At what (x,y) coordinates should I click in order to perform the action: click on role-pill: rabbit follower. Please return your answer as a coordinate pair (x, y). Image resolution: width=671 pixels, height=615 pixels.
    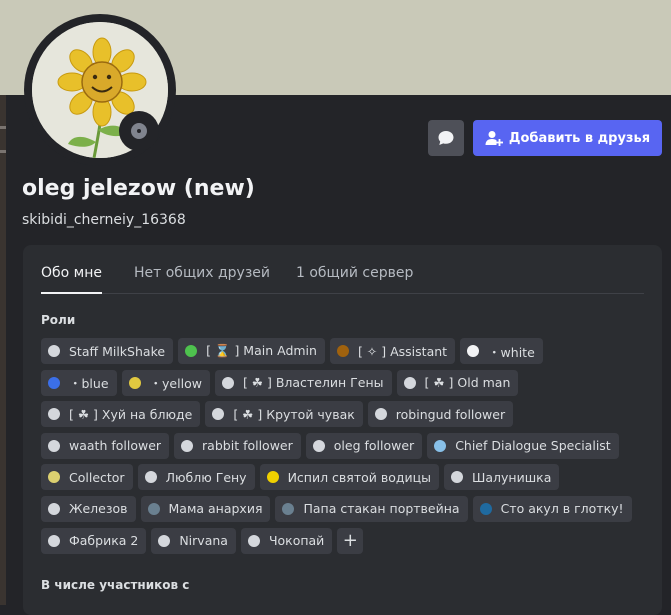
    Looking at the image, I should click on (237, 445).